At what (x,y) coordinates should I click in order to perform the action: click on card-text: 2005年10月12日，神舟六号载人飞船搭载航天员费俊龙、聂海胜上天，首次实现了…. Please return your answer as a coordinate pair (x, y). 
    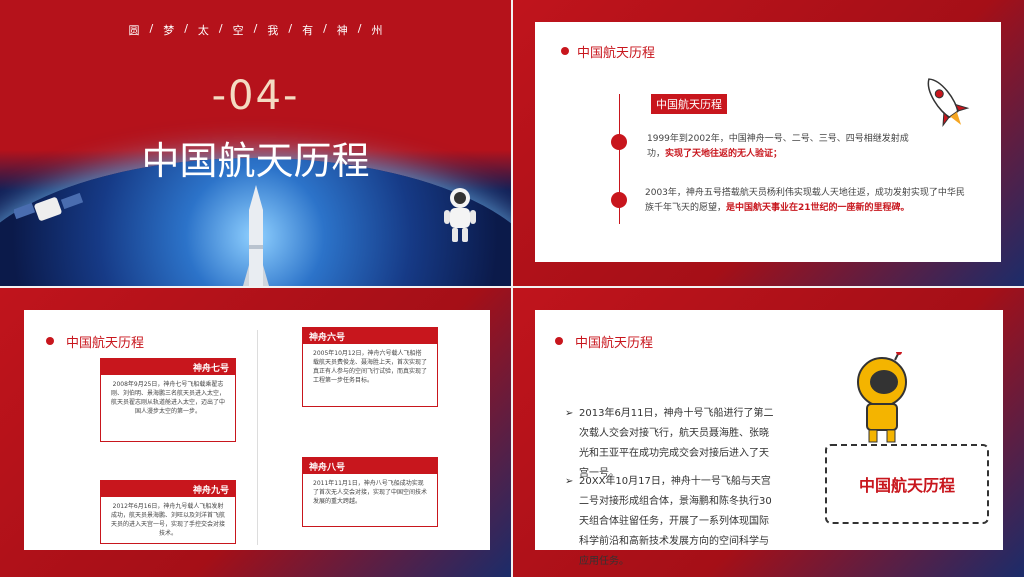
    Looking at the image, I should click on (370, 367).